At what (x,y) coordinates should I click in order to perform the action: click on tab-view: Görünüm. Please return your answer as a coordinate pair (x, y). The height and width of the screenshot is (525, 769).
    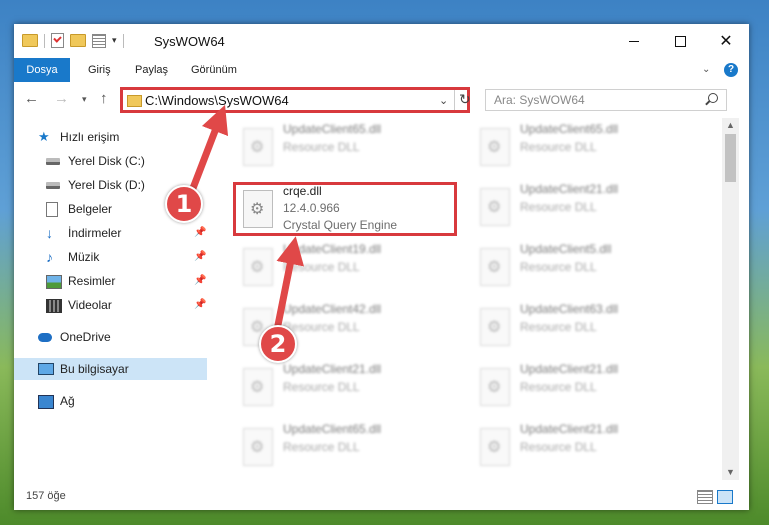
    Looking at the image, I should click on (214, 70).